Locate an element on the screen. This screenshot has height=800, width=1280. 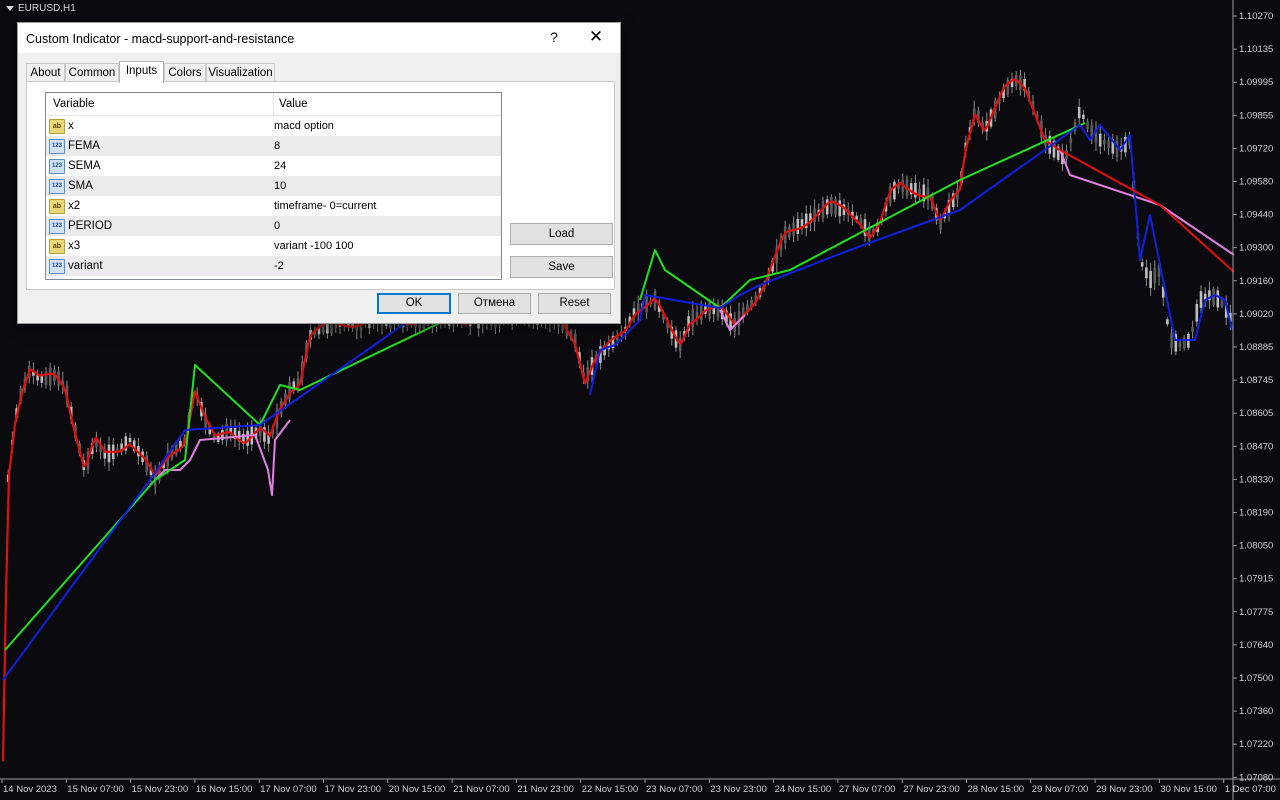
tab-colors: Colors is located at coordinates (185, 72).